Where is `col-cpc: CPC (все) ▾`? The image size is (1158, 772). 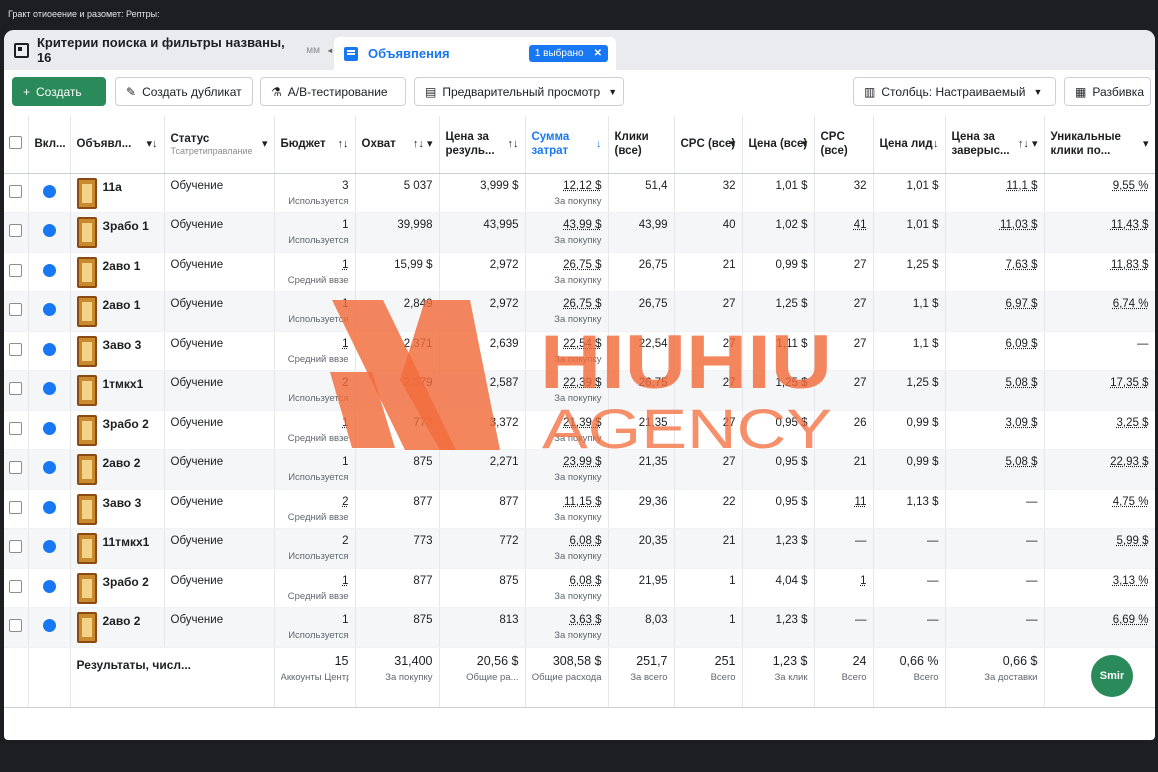 col-cpc: CPC (все) ▾ is located at coordinates (708, 145).